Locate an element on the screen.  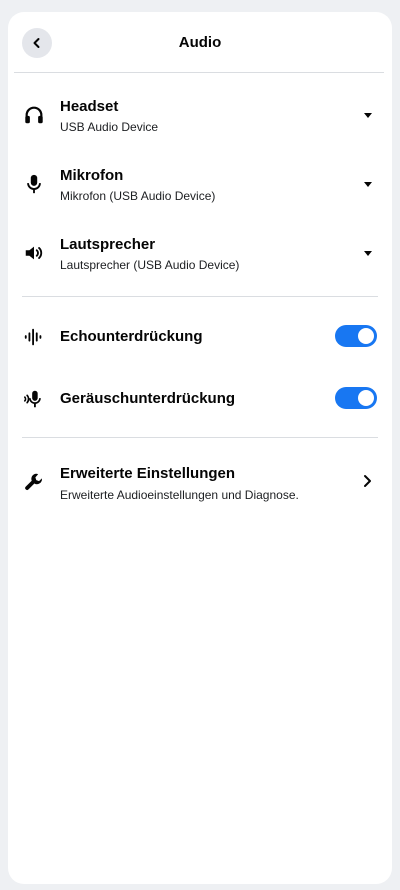
headphones-icon is located at coordinates (34, 115).